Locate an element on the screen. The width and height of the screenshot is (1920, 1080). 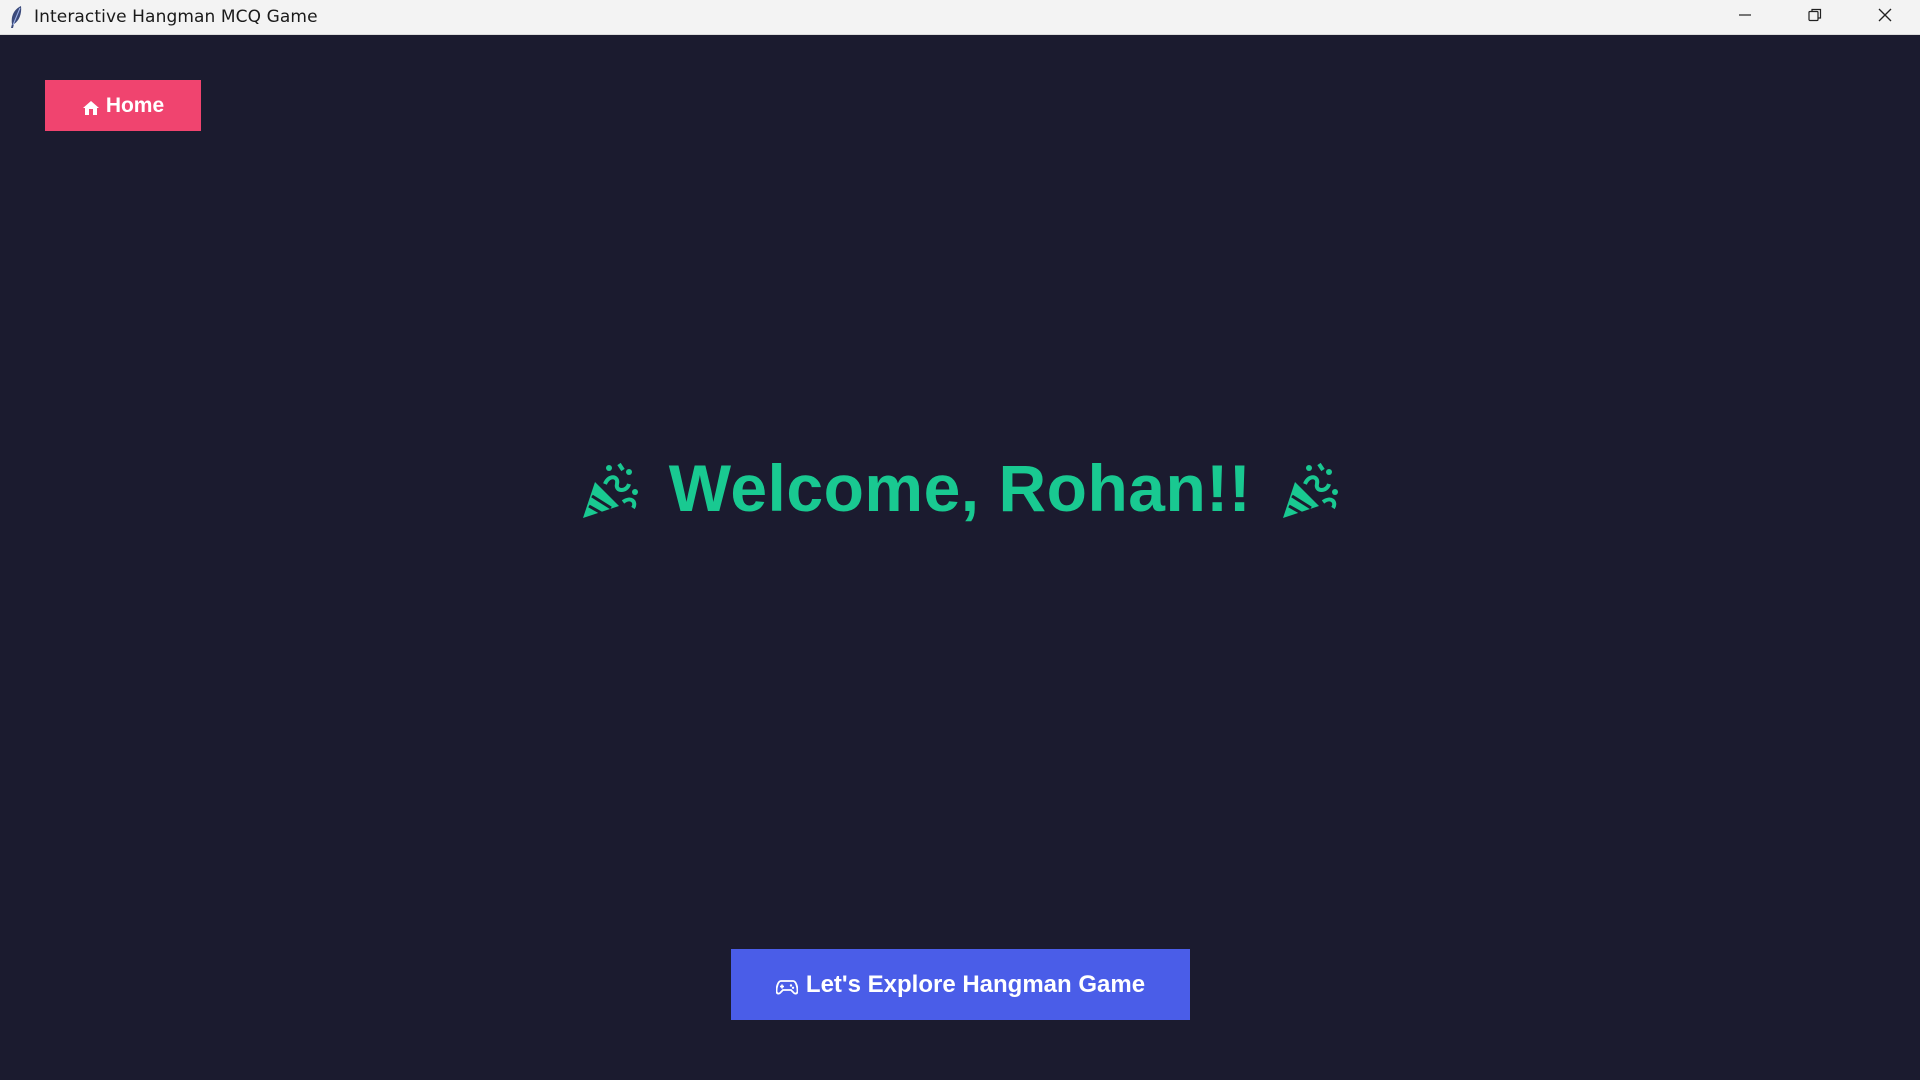
window-titlebar: Interactive Hangman MCQ Game is located at coordinates (960, 17).